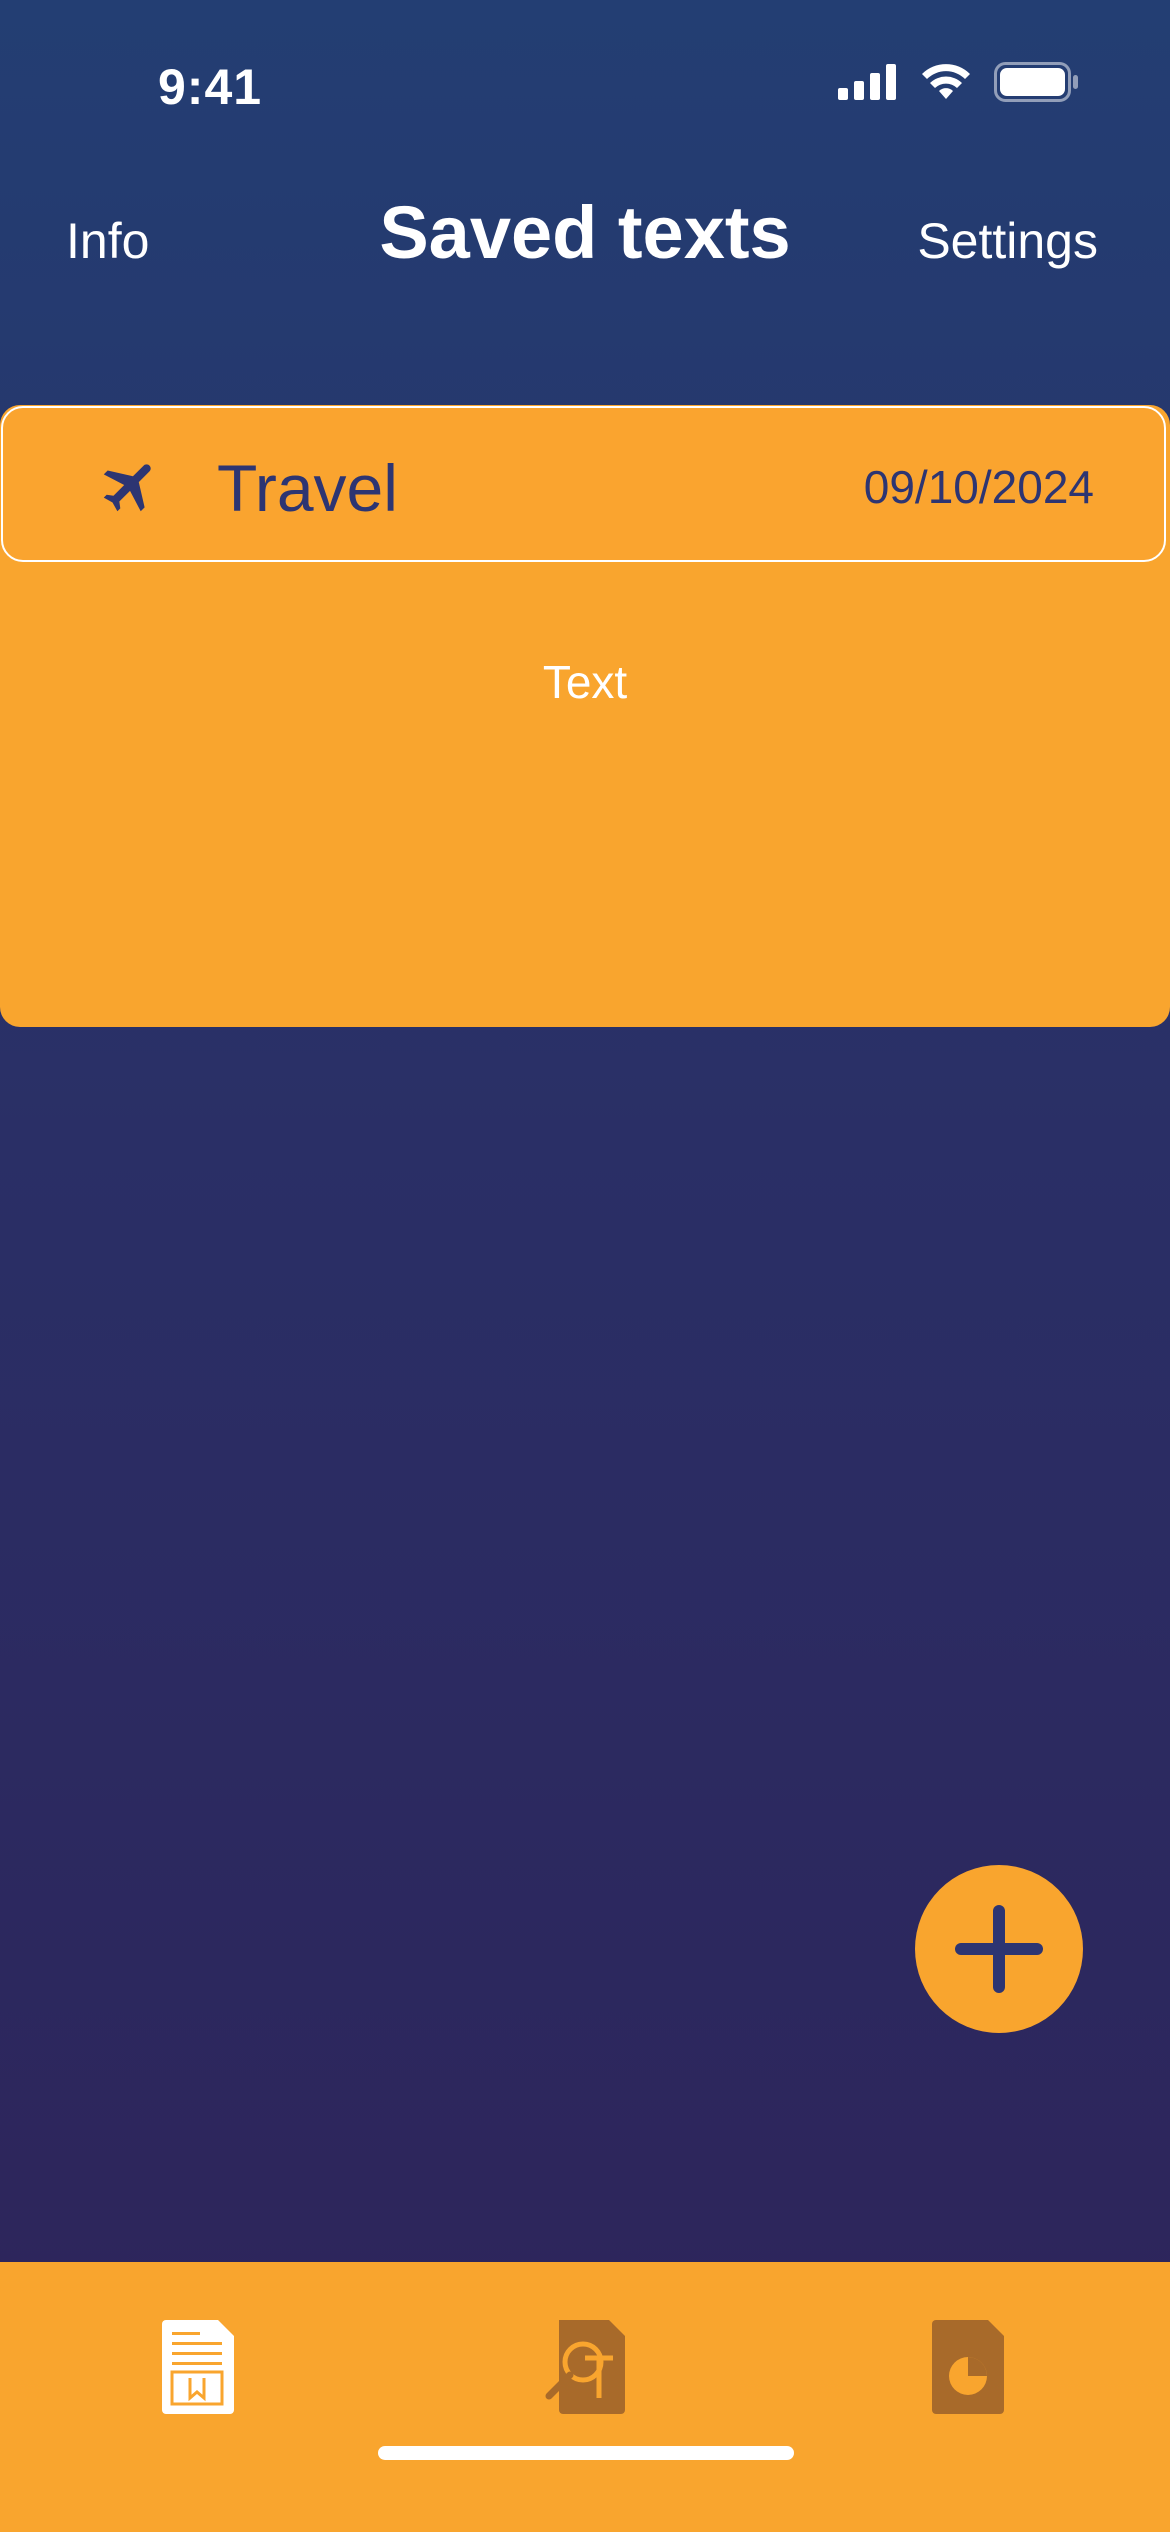  Describe the element at coordinates (586, 2453) in the screenshot. I see `home-indicator` at that location.